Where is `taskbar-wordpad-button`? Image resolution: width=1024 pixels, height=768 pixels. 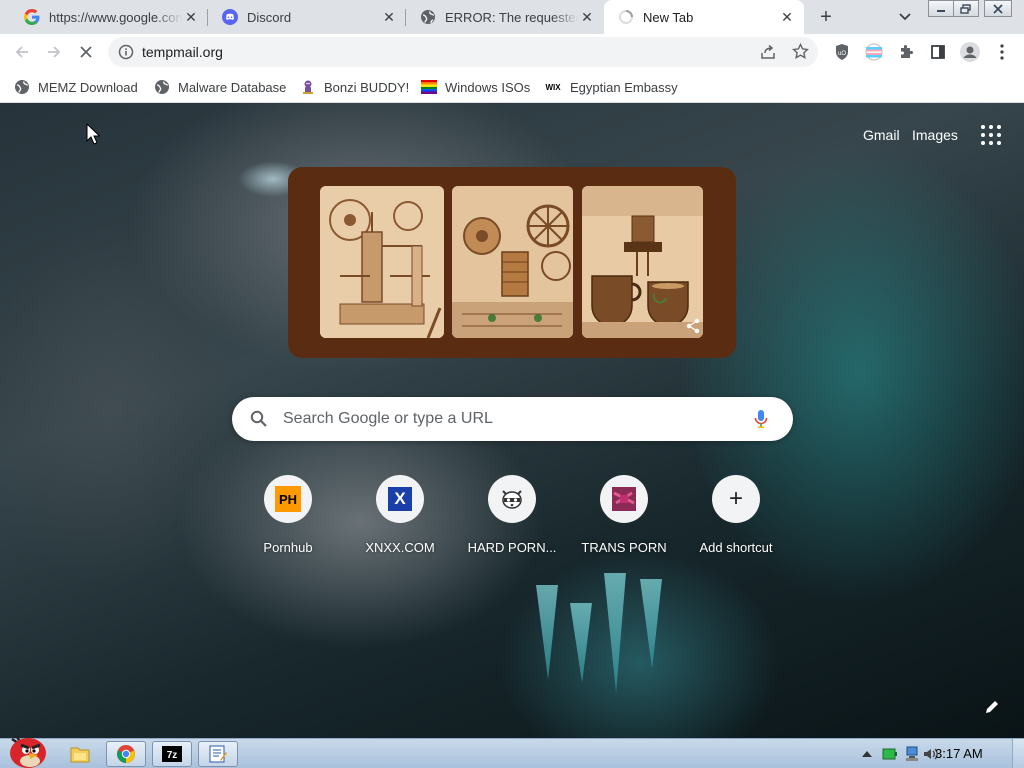
taskbar-wordpad-button is located at coordinates (218, 754).